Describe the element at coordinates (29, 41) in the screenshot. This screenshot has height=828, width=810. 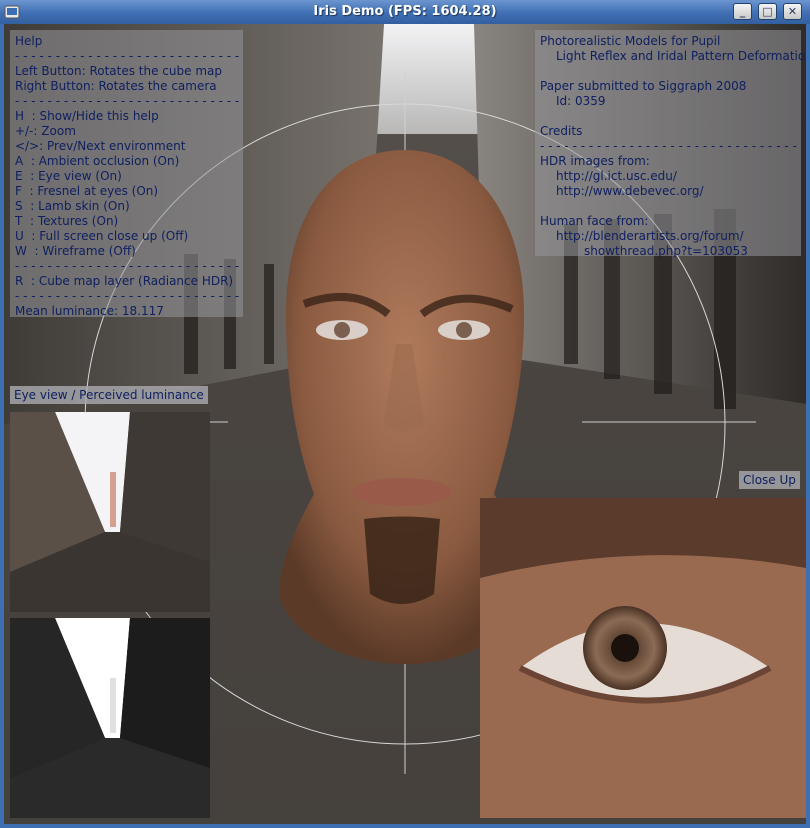
I see `help-title: Help` at that location.